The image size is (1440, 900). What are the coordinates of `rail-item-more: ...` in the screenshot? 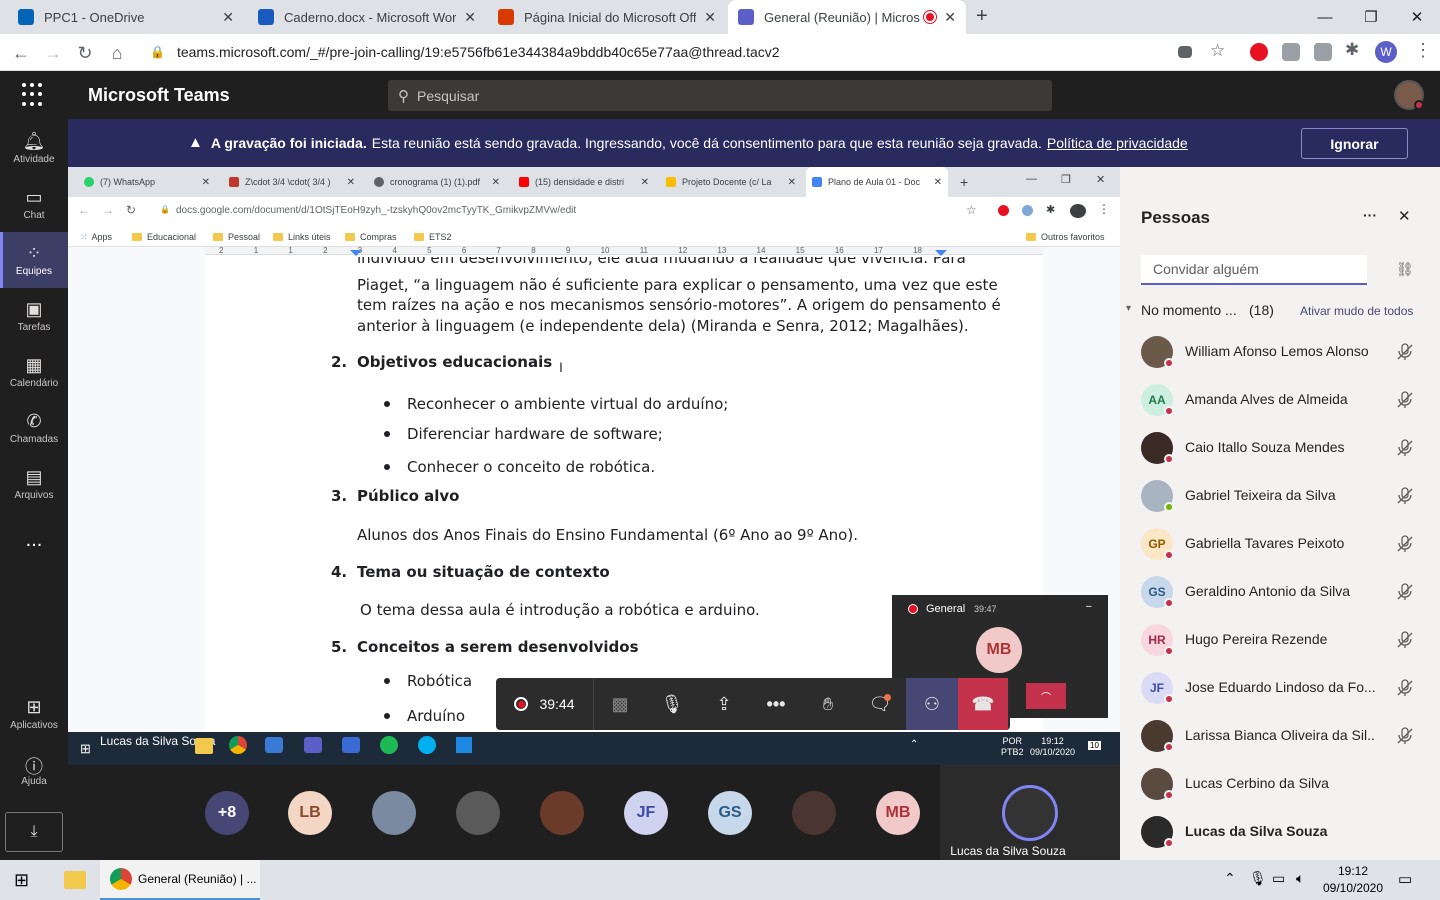 It's located at (34, 540).